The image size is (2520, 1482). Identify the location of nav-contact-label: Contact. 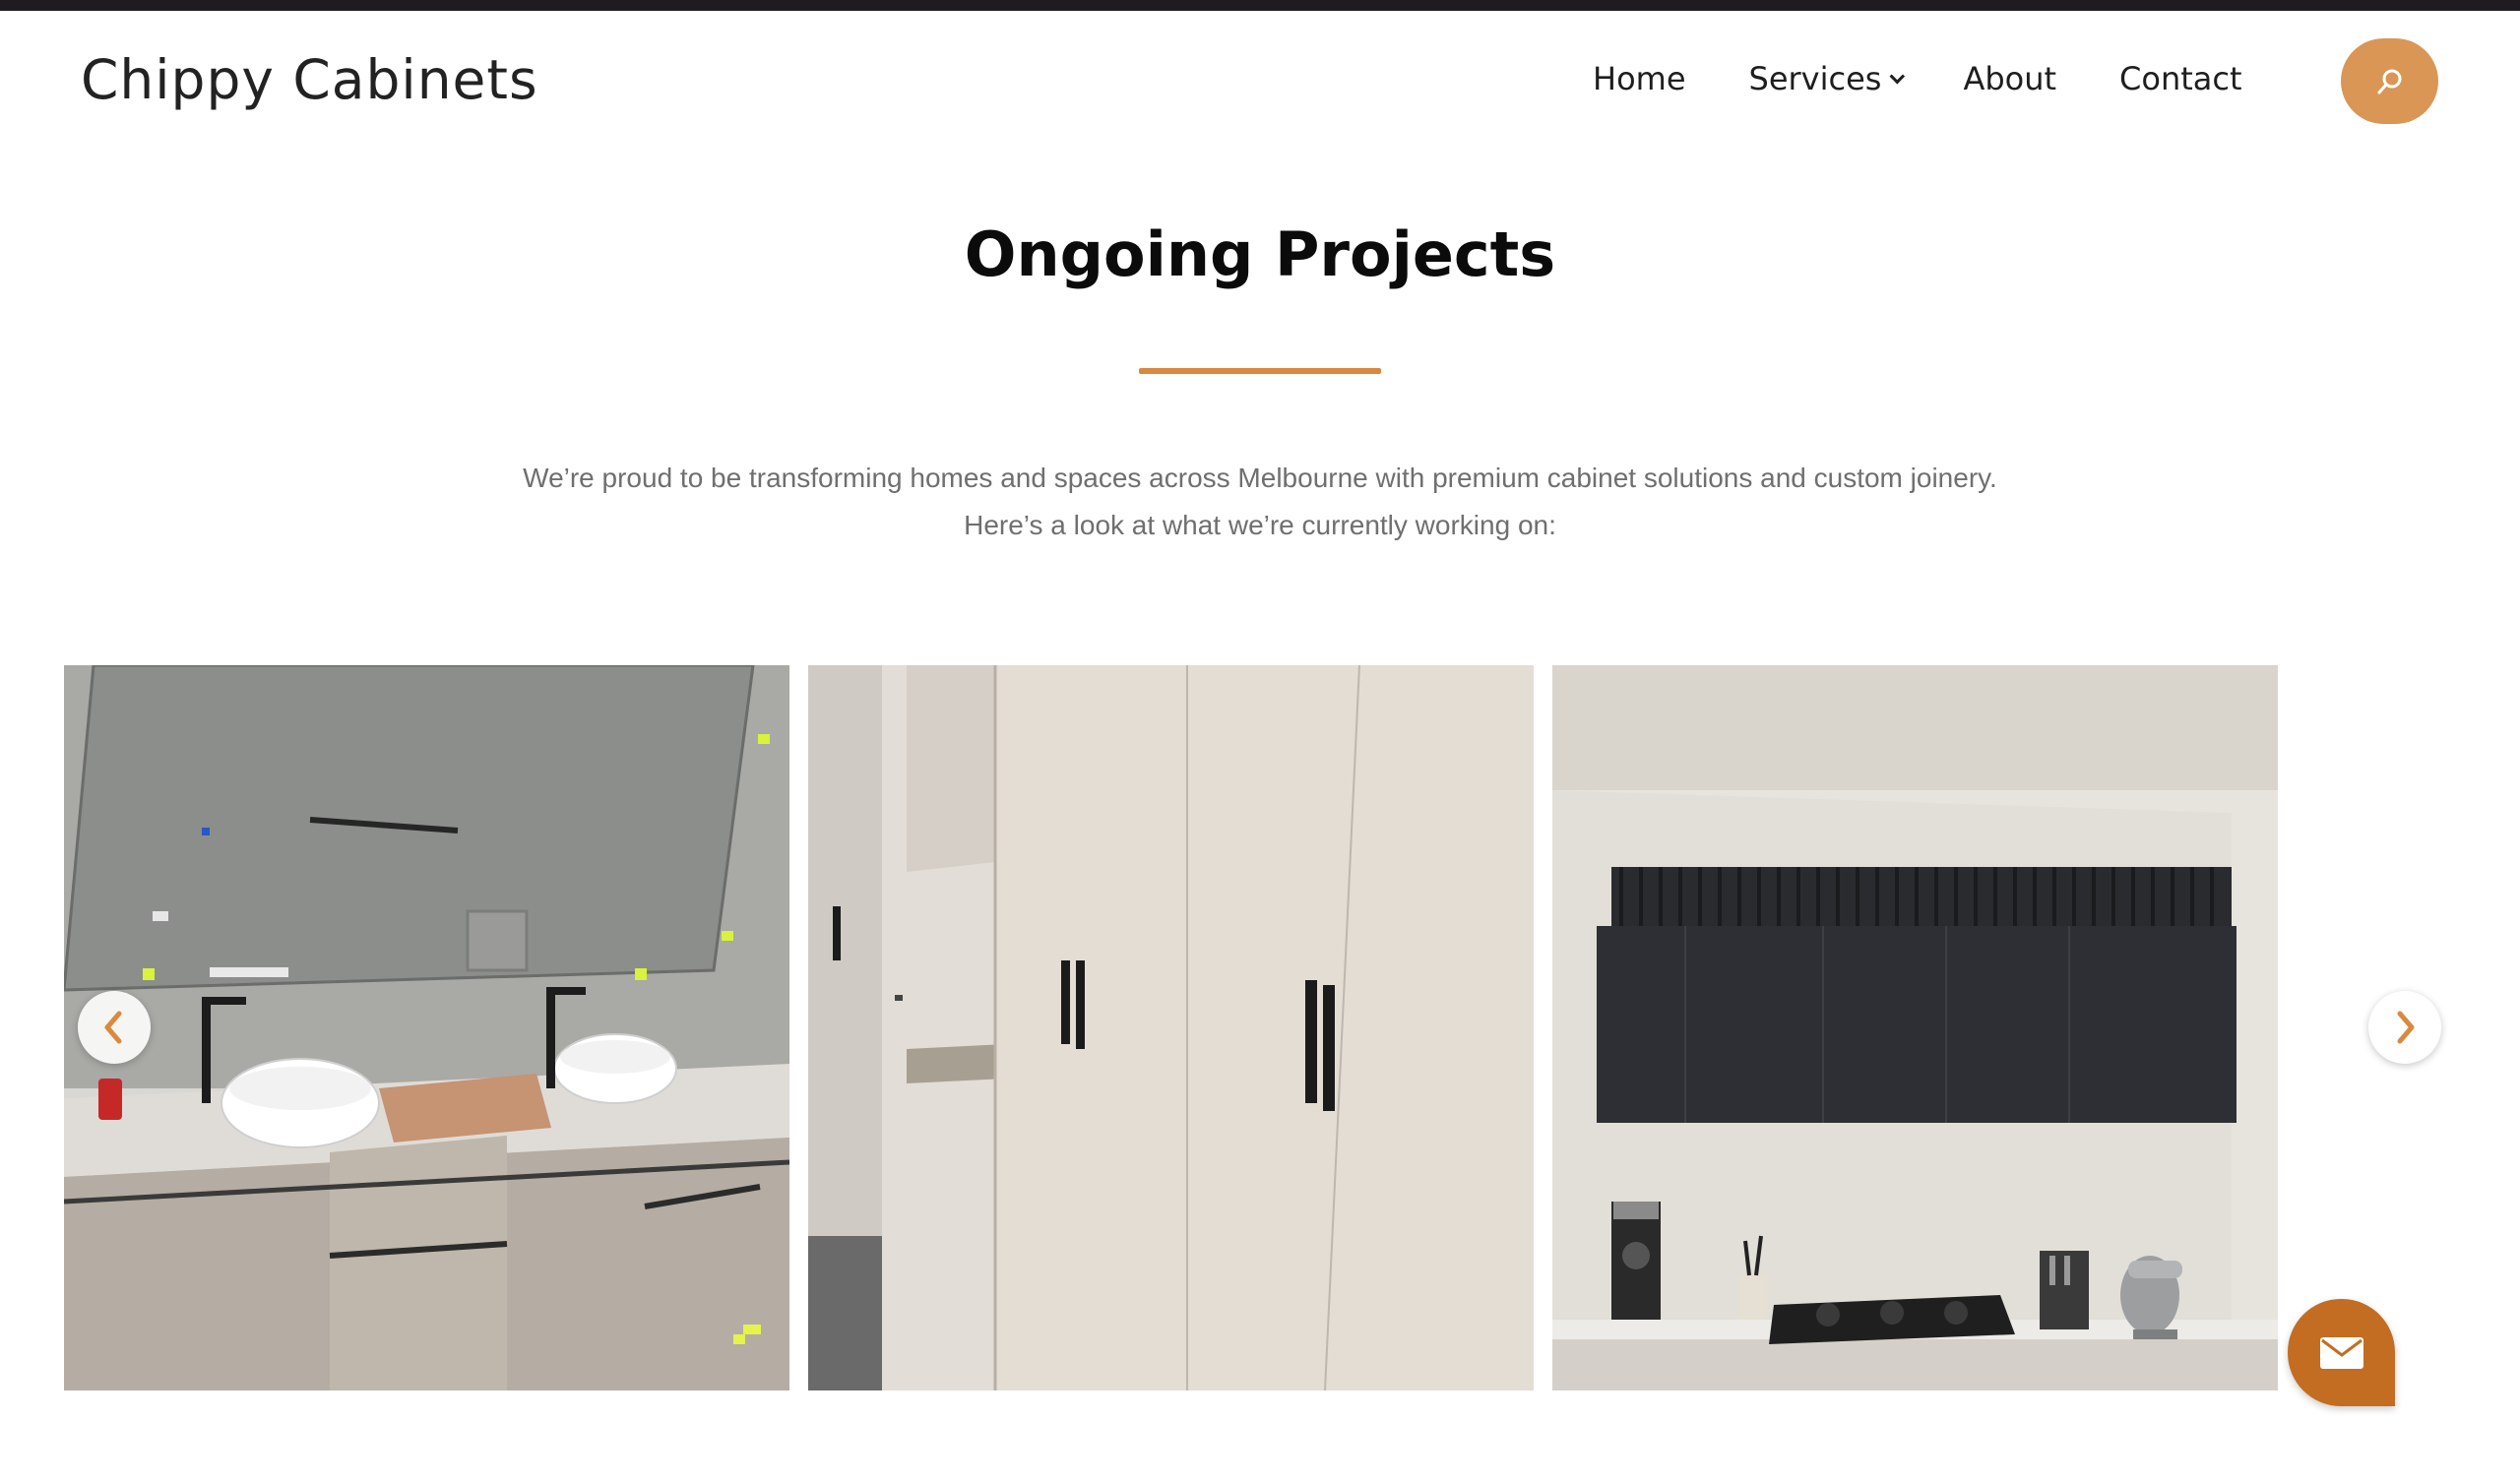
(2180, 78).